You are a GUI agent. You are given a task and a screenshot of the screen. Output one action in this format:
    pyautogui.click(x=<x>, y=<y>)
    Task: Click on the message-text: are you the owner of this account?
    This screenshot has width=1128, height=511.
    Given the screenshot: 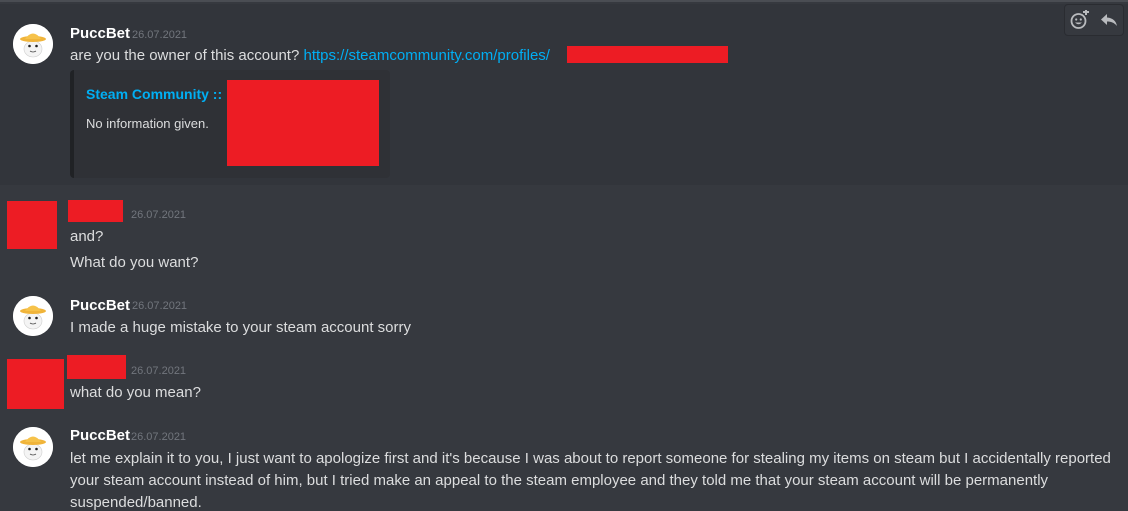 What is the action you would take?
    pyautogui.click(x=185, y=55)
    